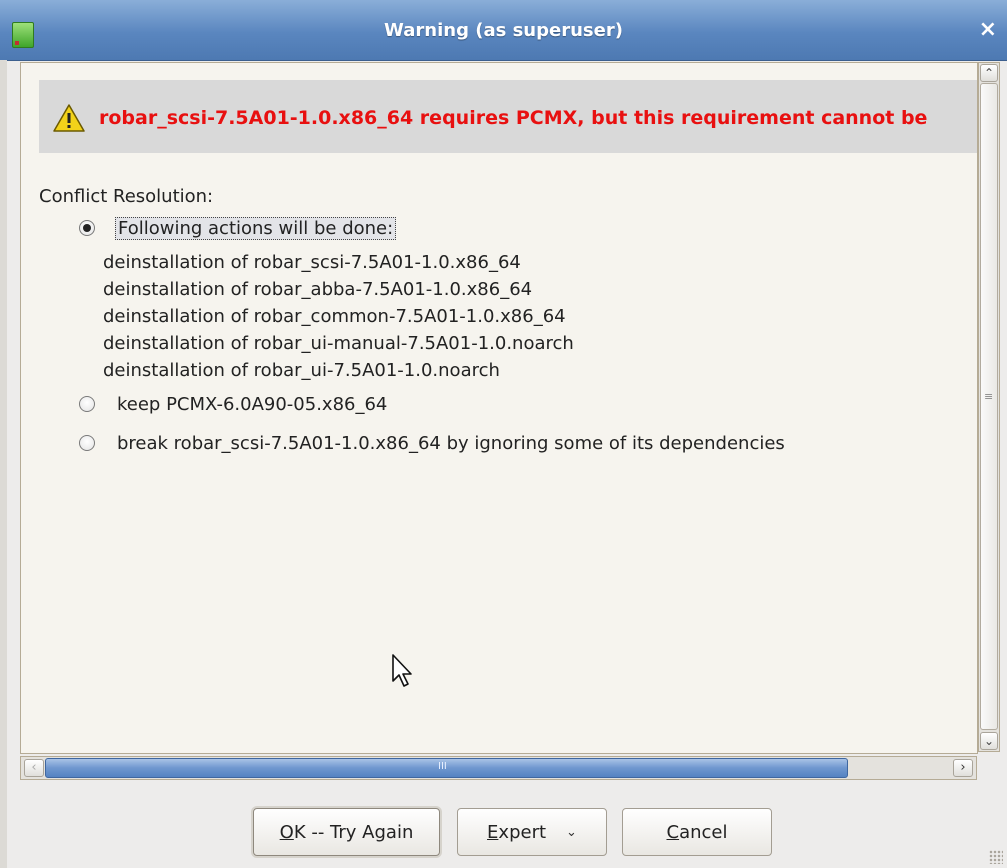 This screenshot has height=868, width=1007. What do you see at coordinates (87, 404) in the screenshot?
I see `radio-keep-pcmx` at bounding box center [87, 404].